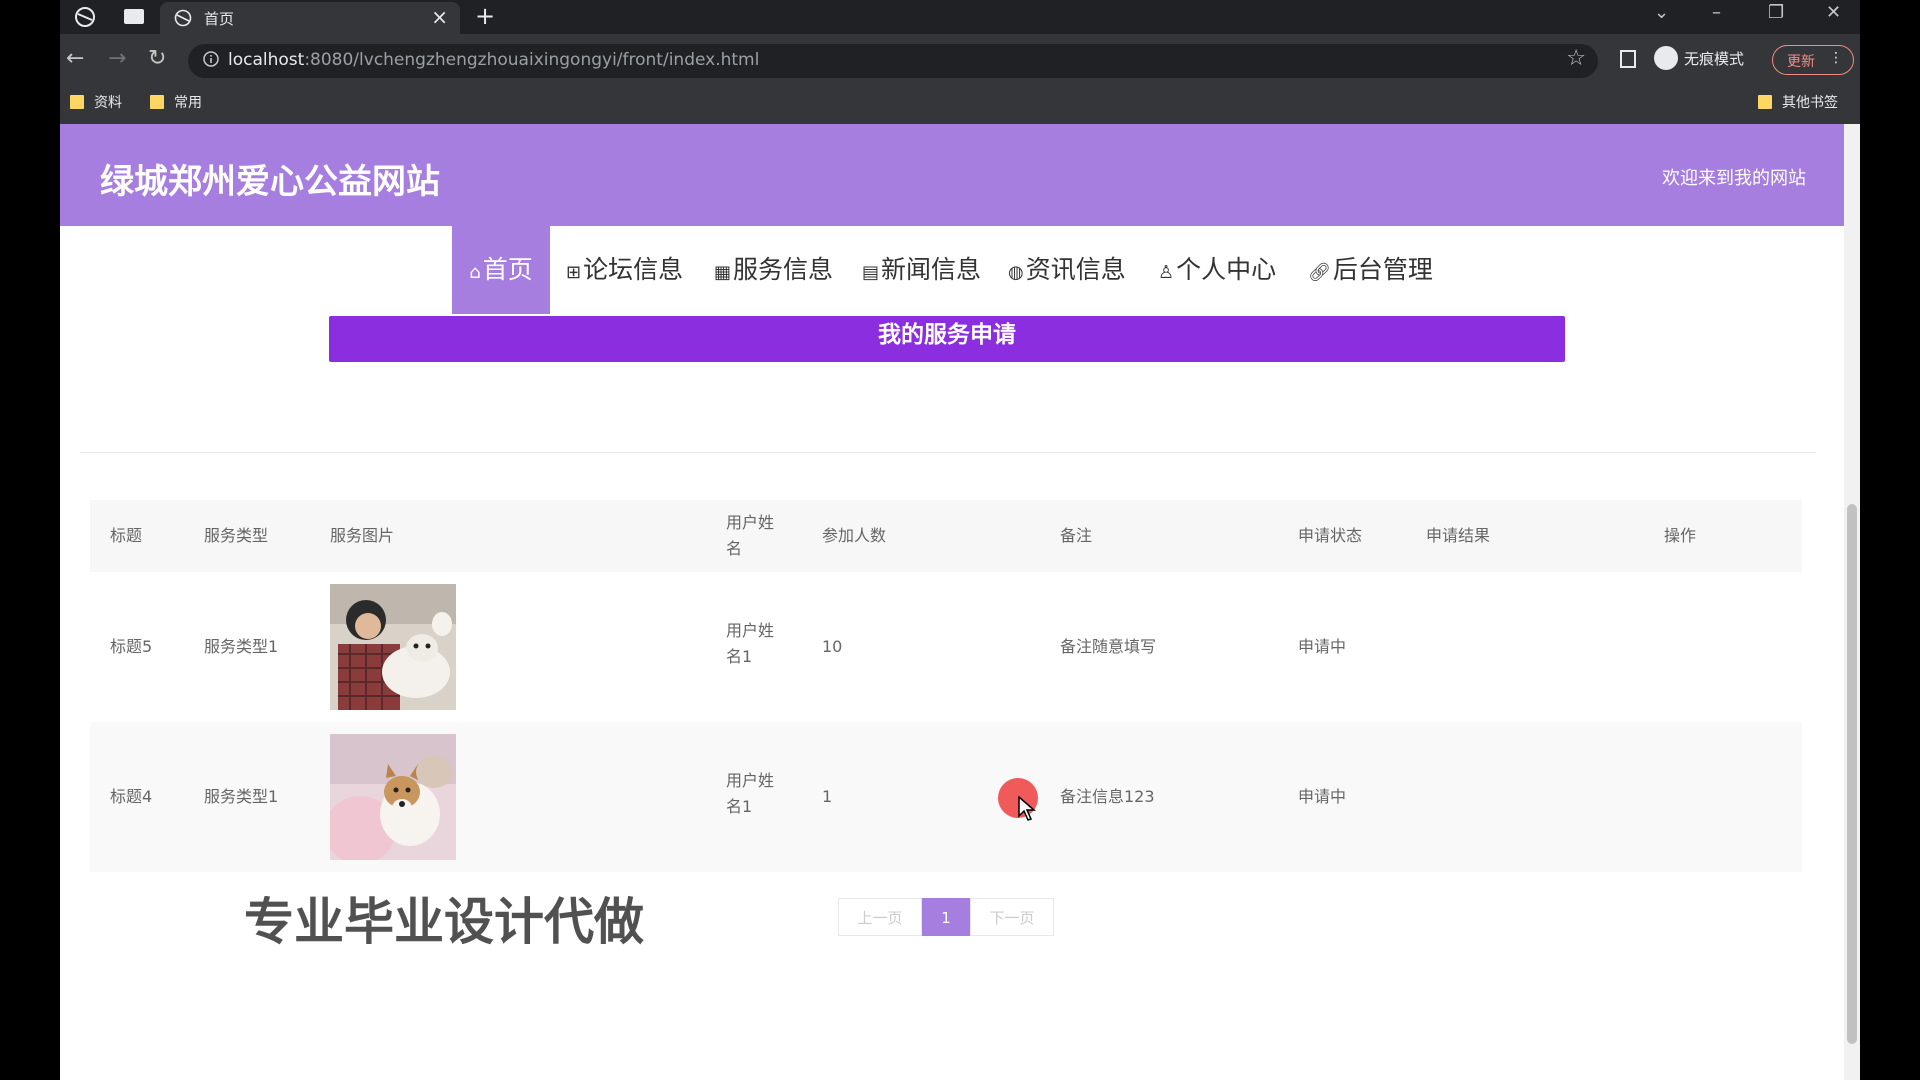 The width and height of the screenshot is (1920, 1080). I want to click on window-close-icon: ✕, so click(1833, 12).